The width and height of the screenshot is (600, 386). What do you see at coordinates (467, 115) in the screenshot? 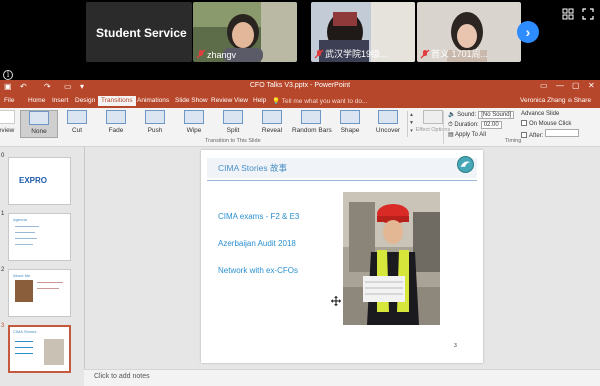
I see `sound-label: Sound:` at bounding box center [467, 115].